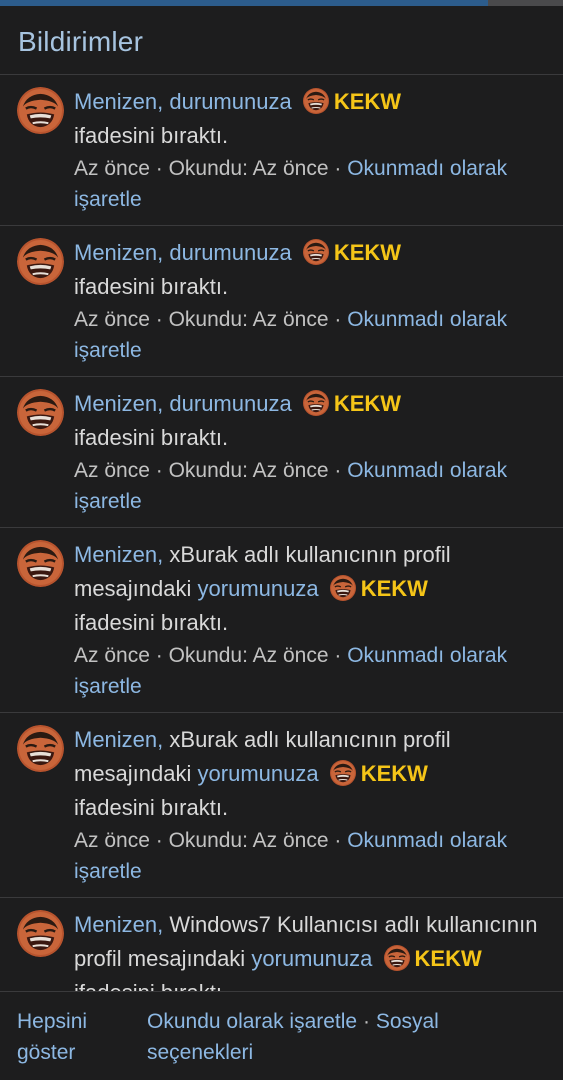 This screenshot has width=563, height=1080. What do you see at coordinates (81, 41) in the screenshot?
I see `page-title: Bildirimler` at bounding box center [81, 41].